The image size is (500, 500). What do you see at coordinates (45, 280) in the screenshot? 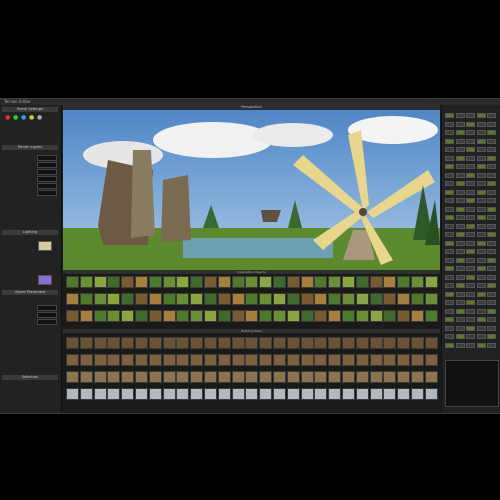
I see `sky-color-swatch` at bounding box center [45, 280].